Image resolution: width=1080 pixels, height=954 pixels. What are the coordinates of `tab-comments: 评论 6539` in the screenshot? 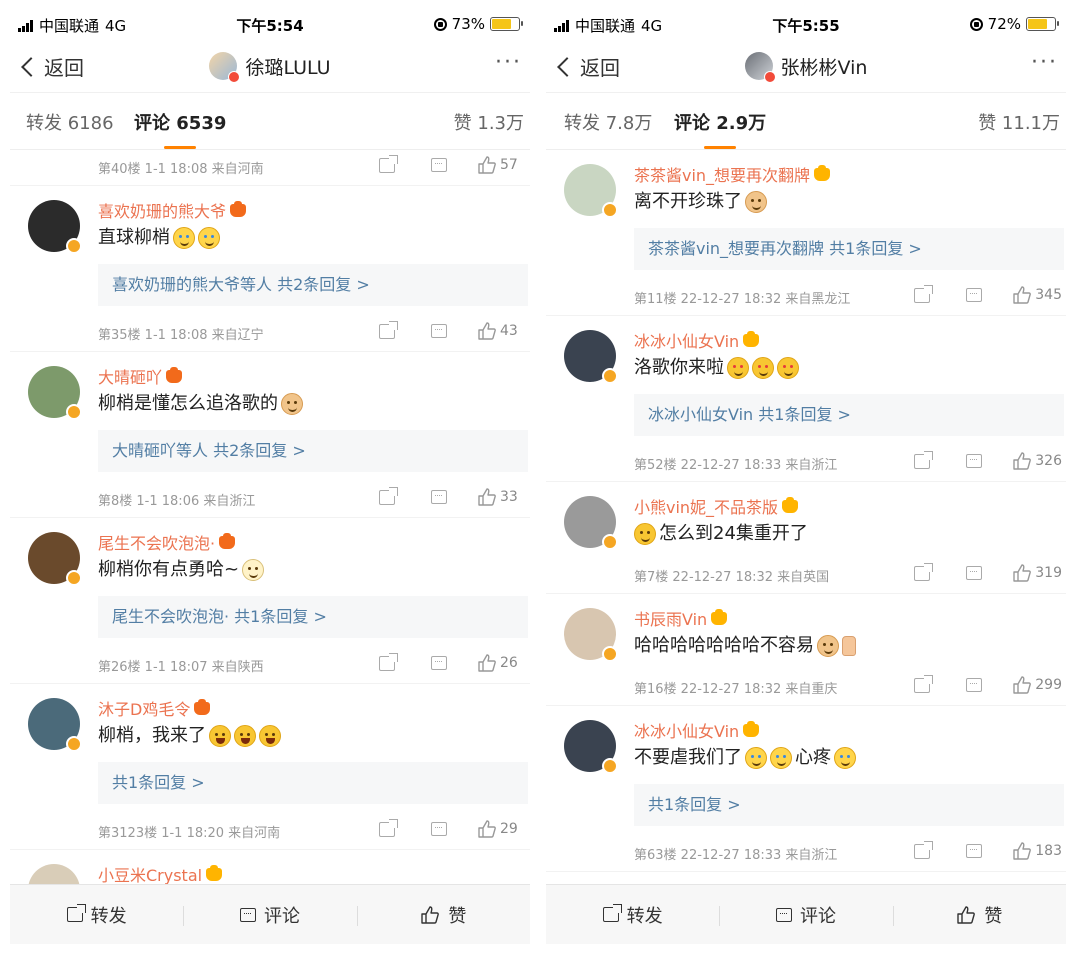 It's located at (180, 129).